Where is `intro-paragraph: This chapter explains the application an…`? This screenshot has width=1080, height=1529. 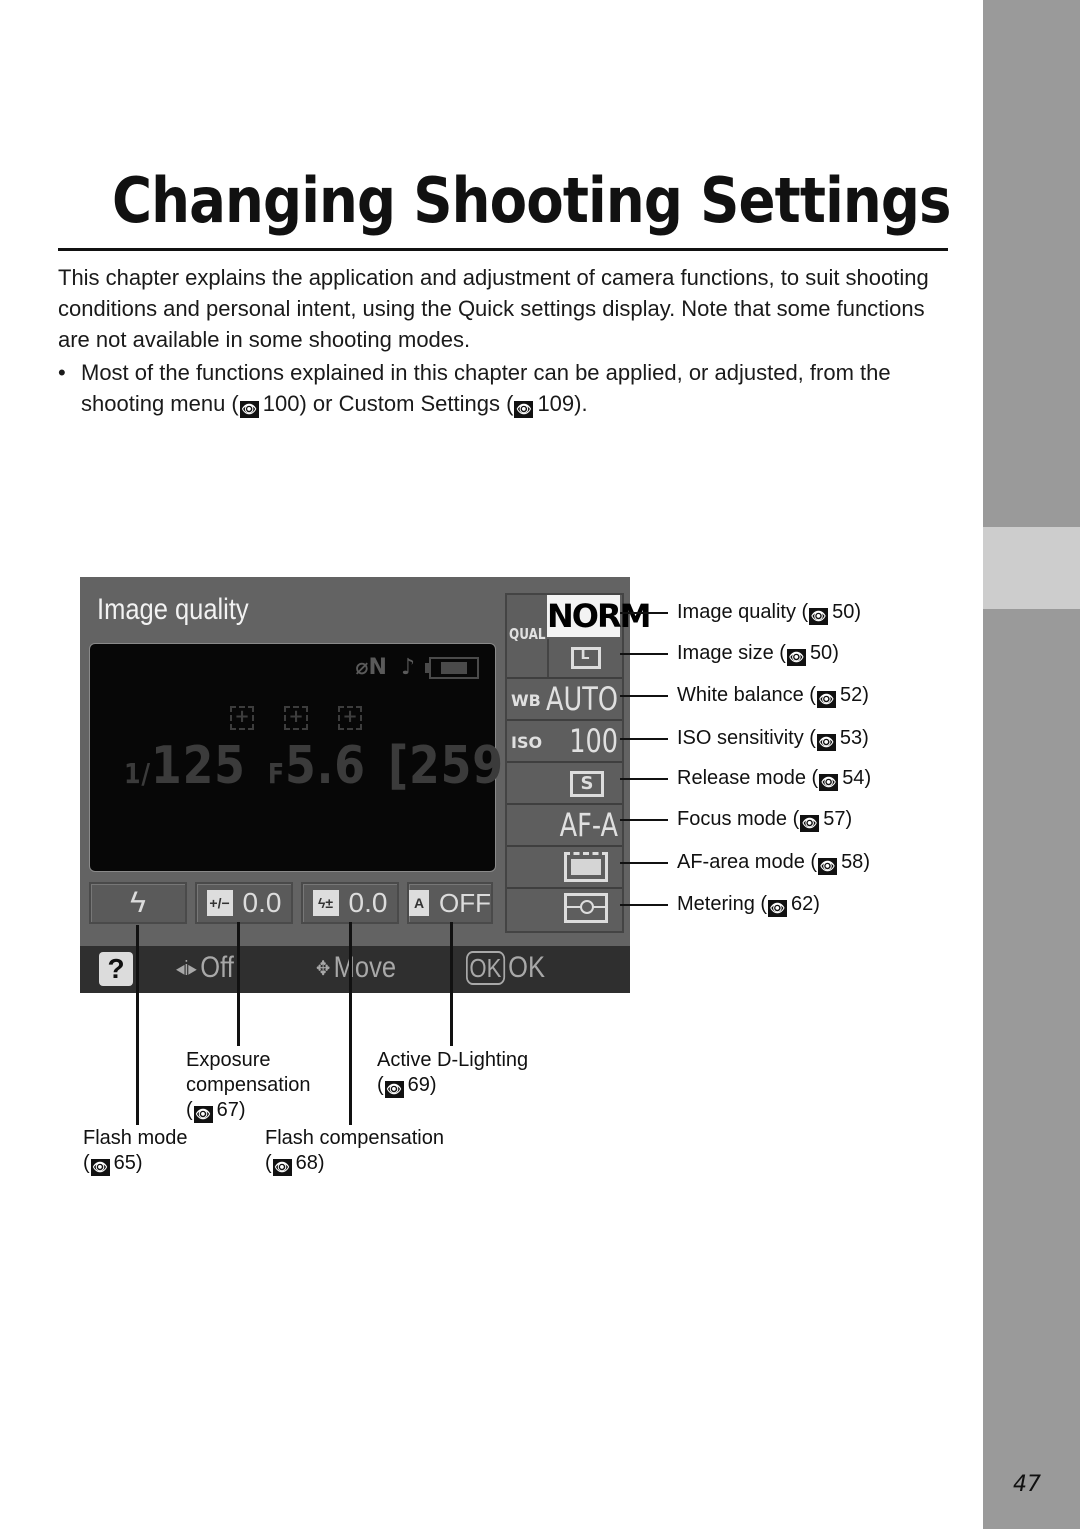
intro-paragraph: This chapter explains the application an… is located at coordinates (508, 308).